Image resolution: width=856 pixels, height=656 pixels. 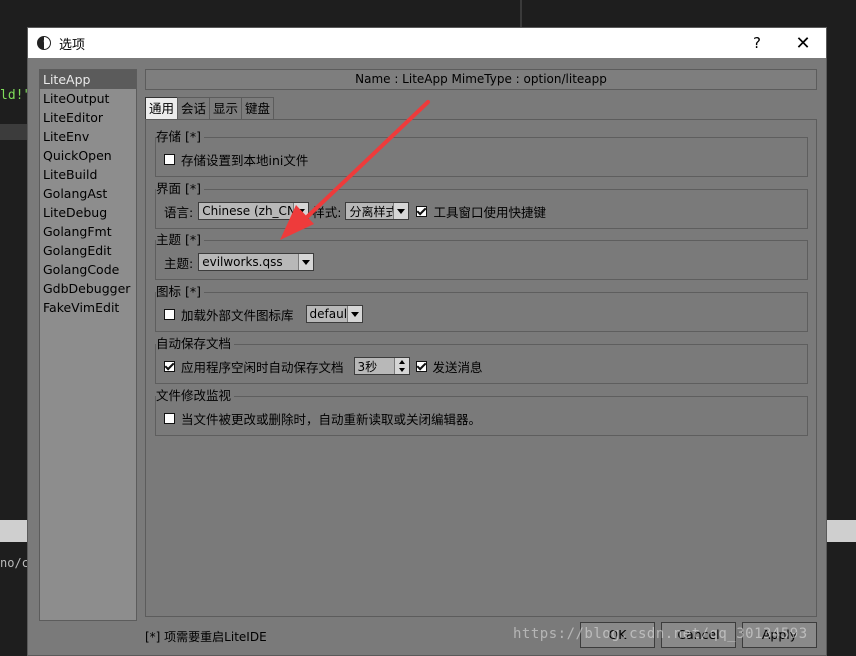 What do you see at coordinates (169, 314) in the screenshot?
I see `external-icons-checkbox` at bounding box center [169, 314].